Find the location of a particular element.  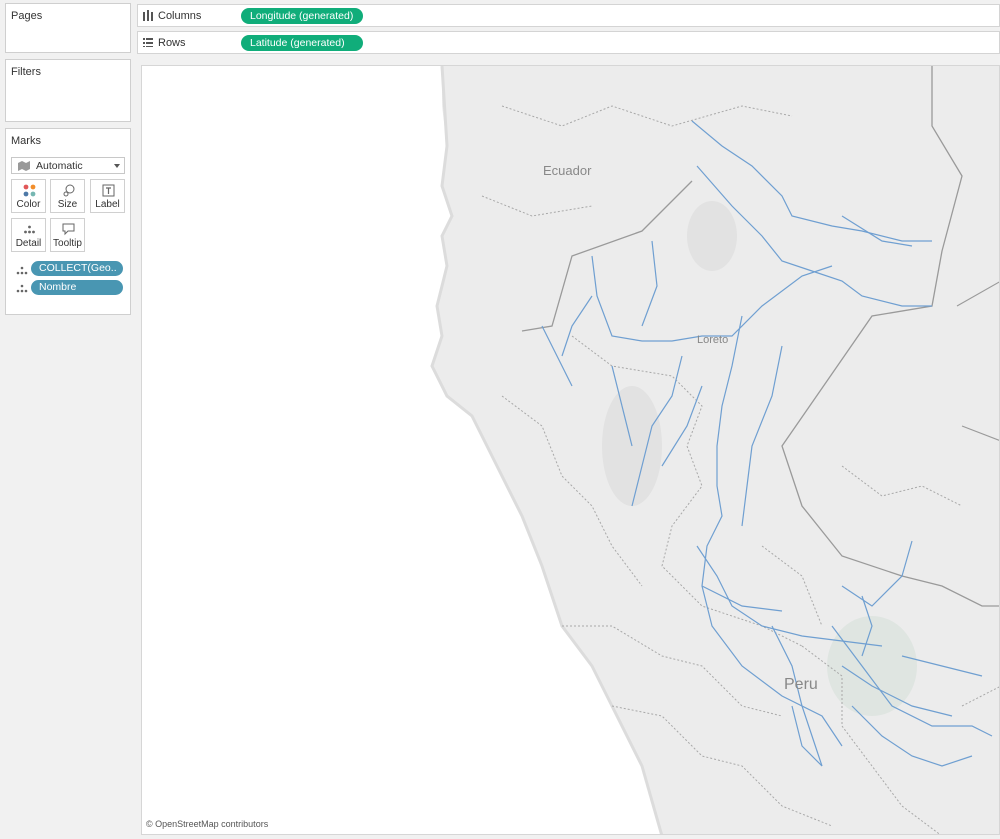

tooltip-icon is located at coordinates (68, 229).